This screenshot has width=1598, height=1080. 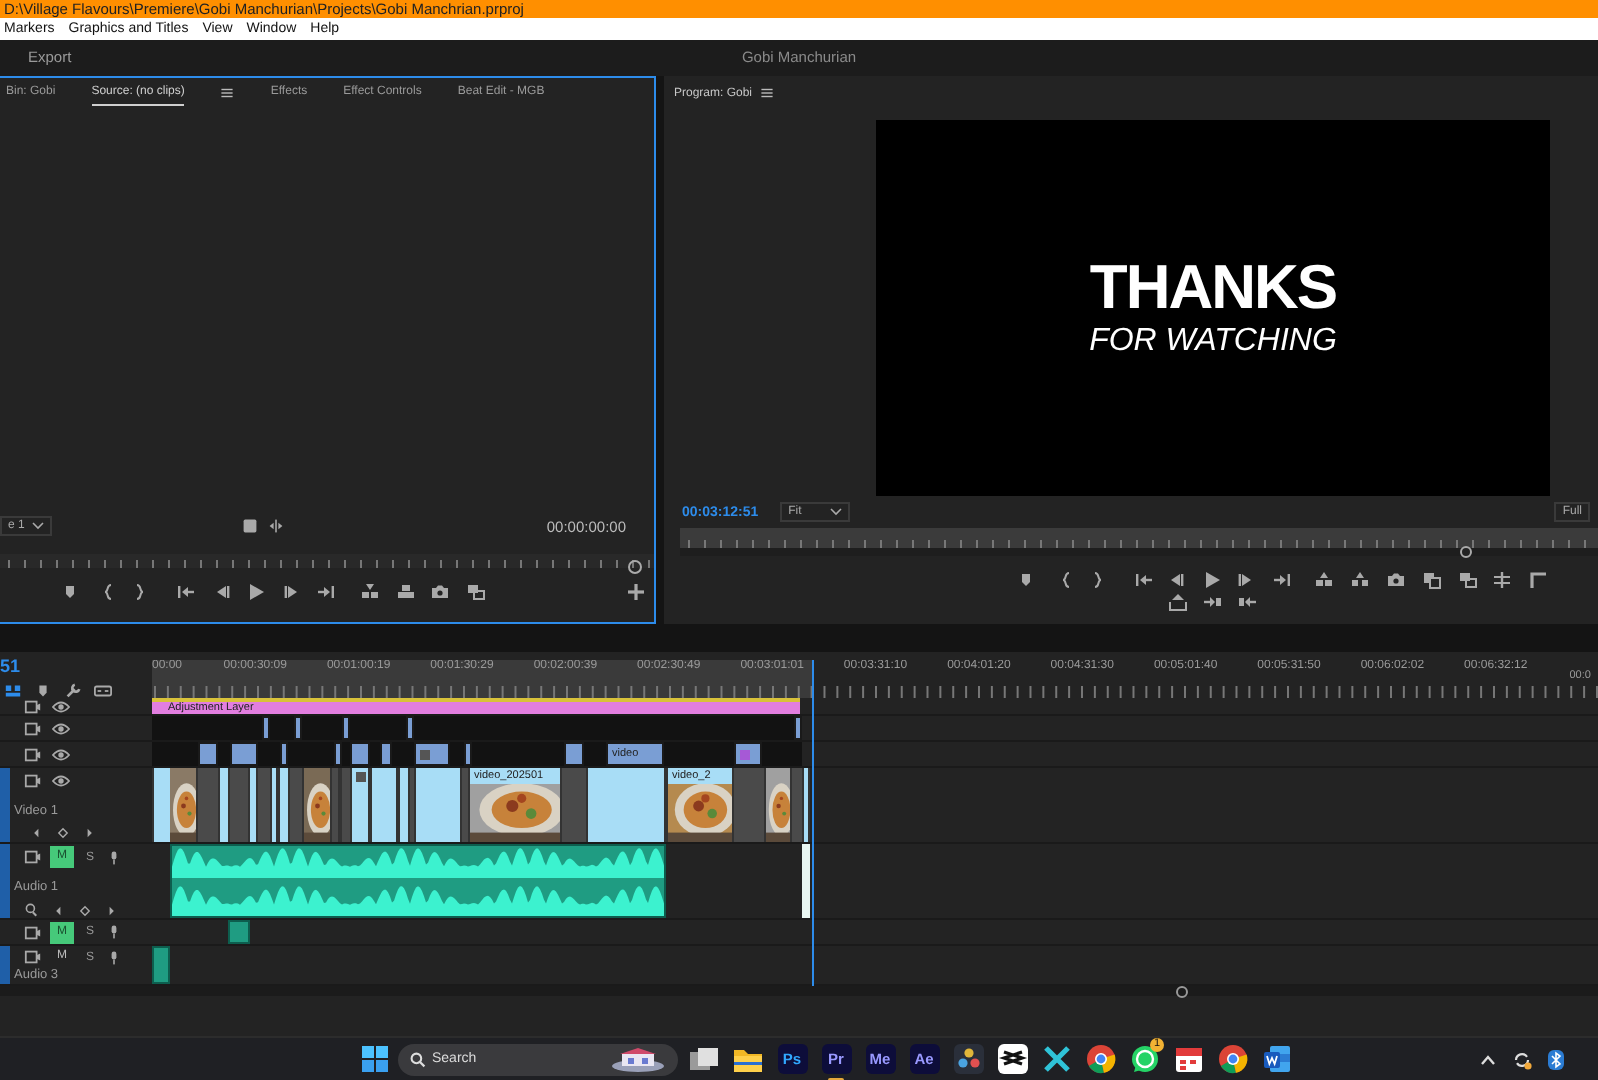 I want to click on plus-icon, so click(x=636, y=592).